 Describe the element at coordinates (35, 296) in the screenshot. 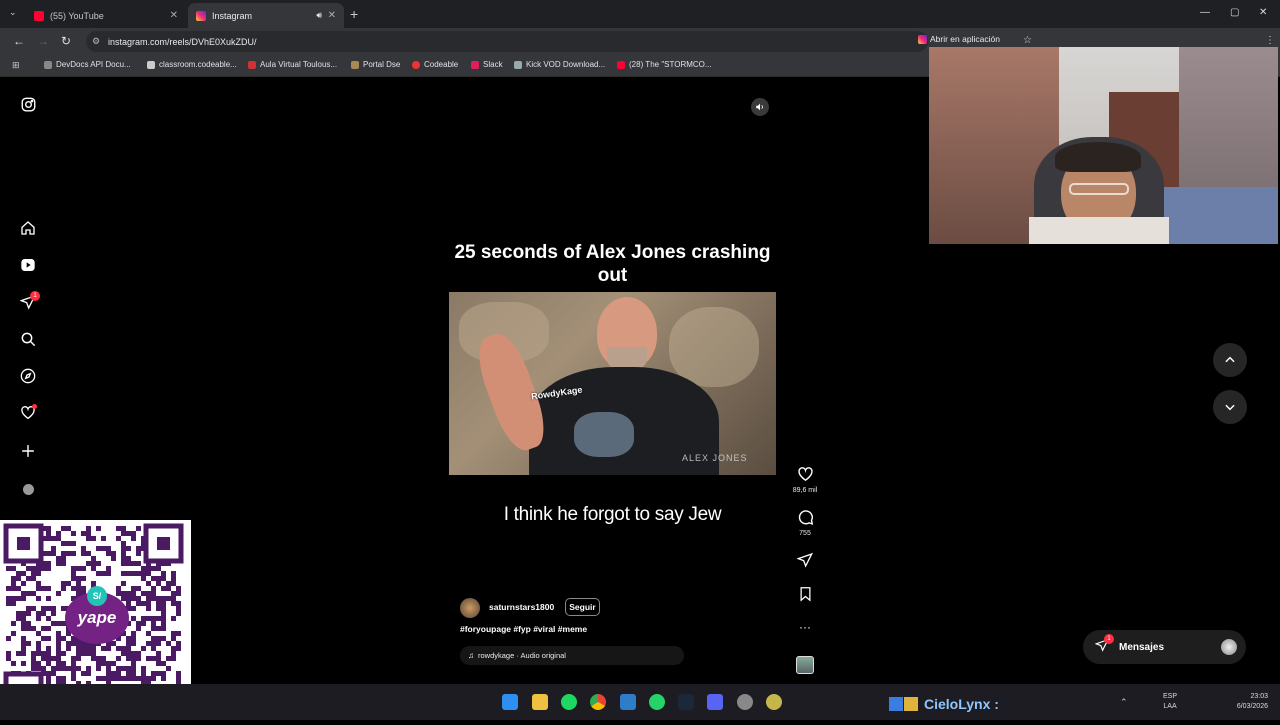

I see `notification-badge: 1` at that location.